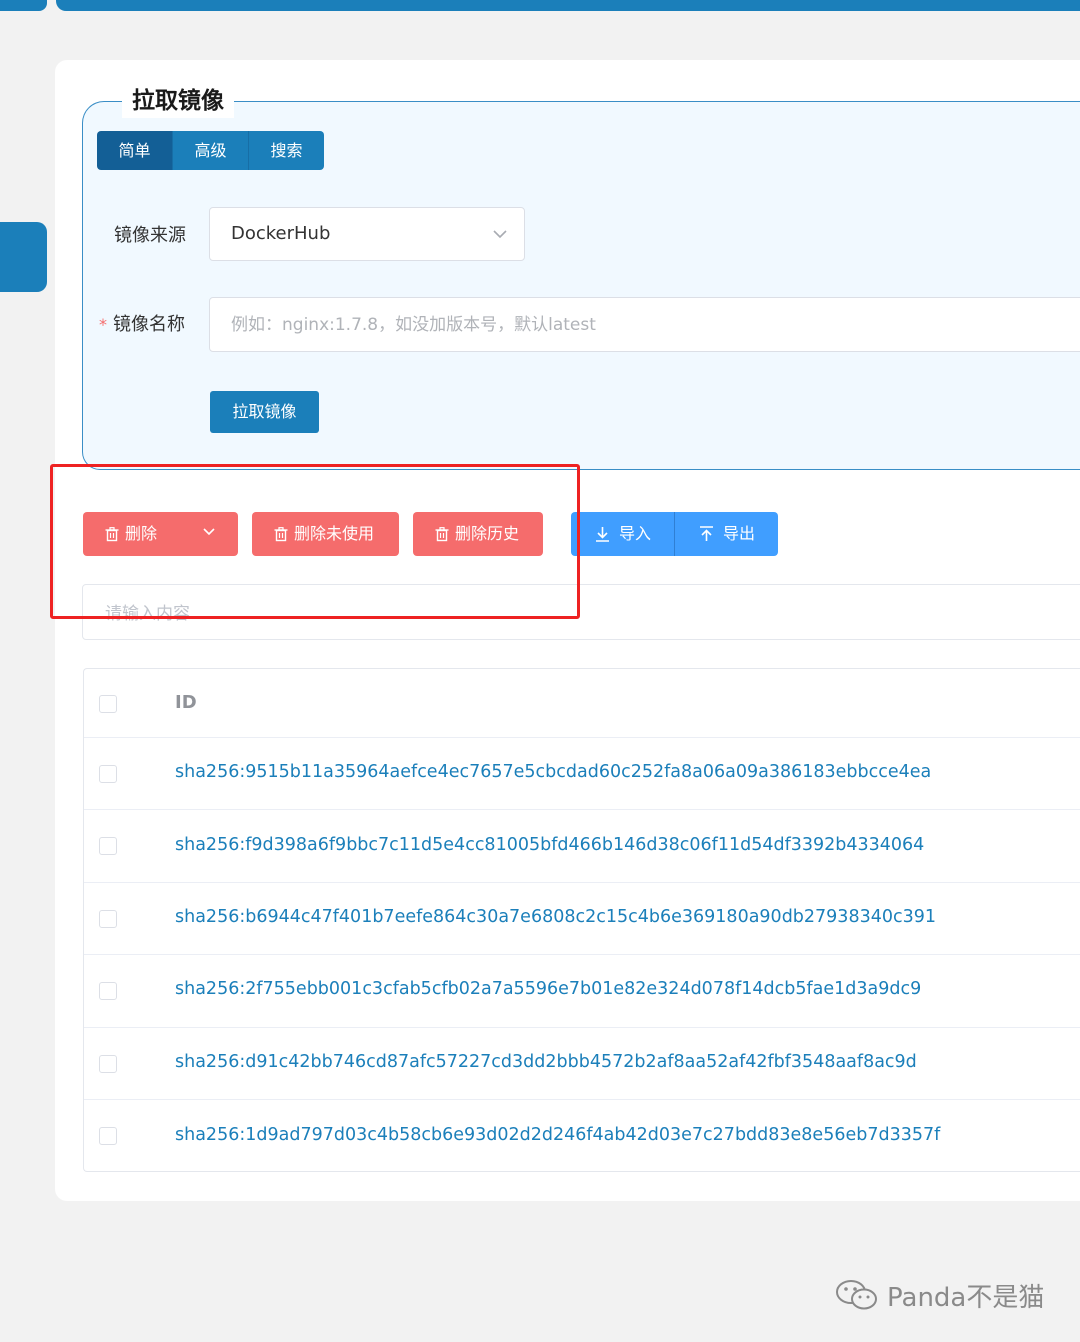 The image size is (1080, 1342). I want to click on image-source-label: 镜像来源, so click(150, 235).